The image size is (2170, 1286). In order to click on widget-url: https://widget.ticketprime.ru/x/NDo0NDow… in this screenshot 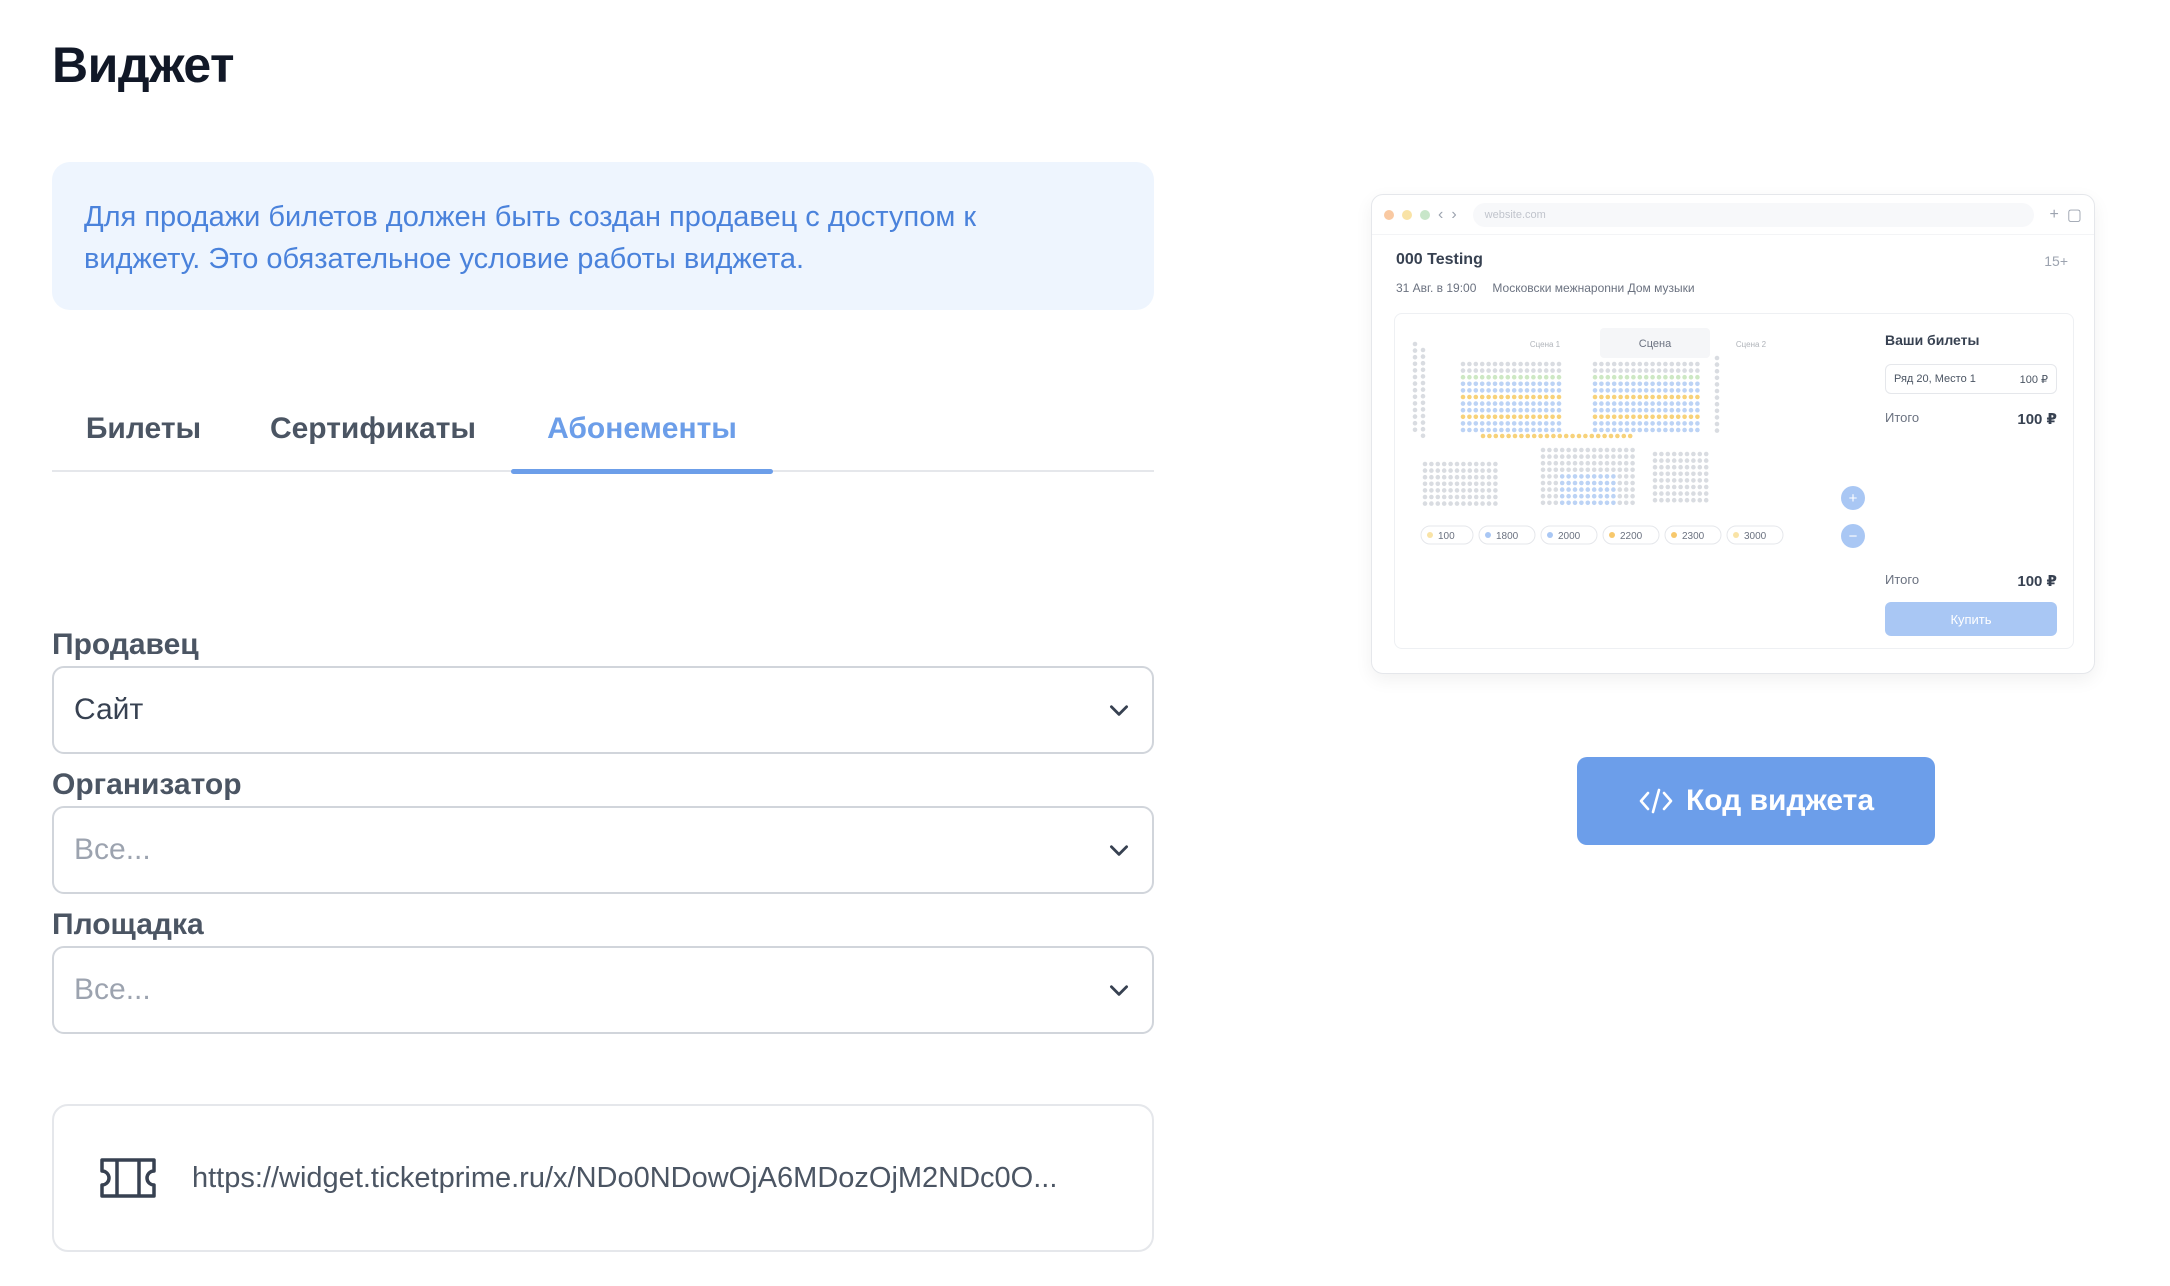, I will do `click(624, 1178)`.